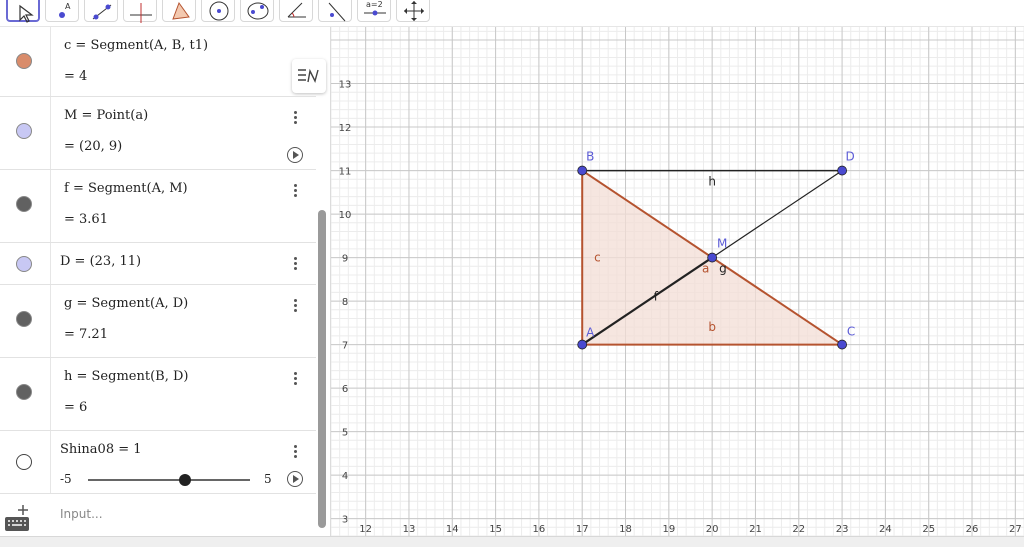  I want to click on move-tool, so click(23, 11).